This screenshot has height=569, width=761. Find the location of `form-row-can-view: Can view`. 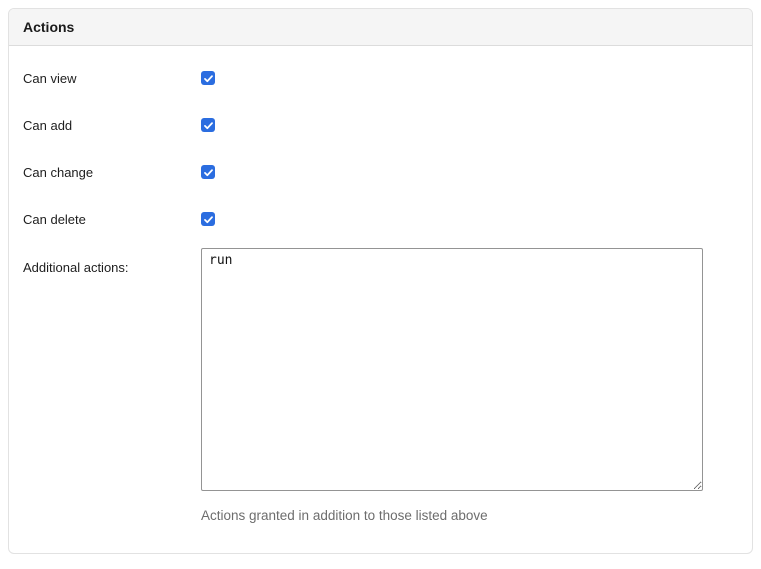

form-row-can-view: Can view is located at coordinates (380, 78).